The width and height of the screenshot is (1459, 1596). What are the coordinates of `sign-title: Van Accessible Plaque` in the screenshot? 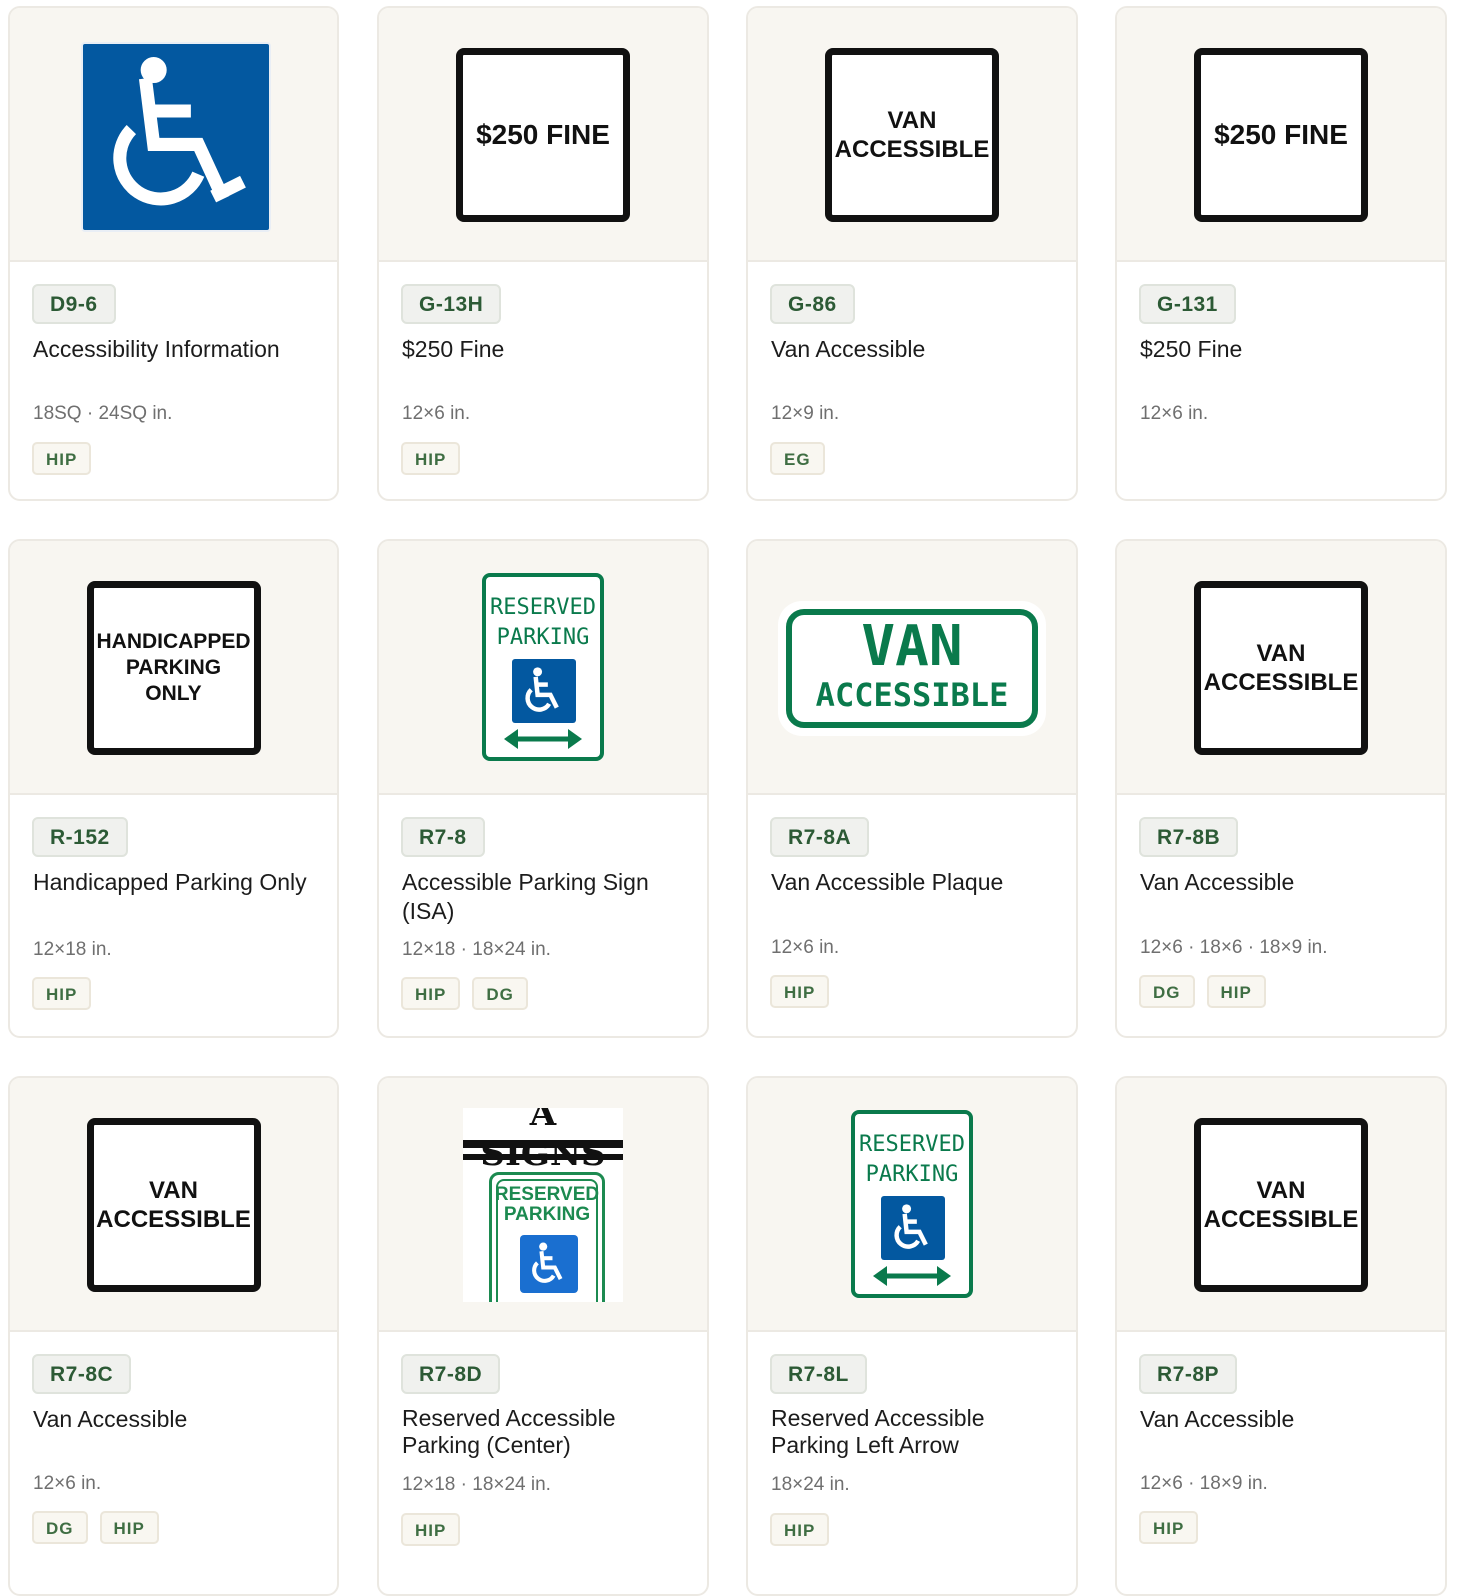 It's located at (916, 882).